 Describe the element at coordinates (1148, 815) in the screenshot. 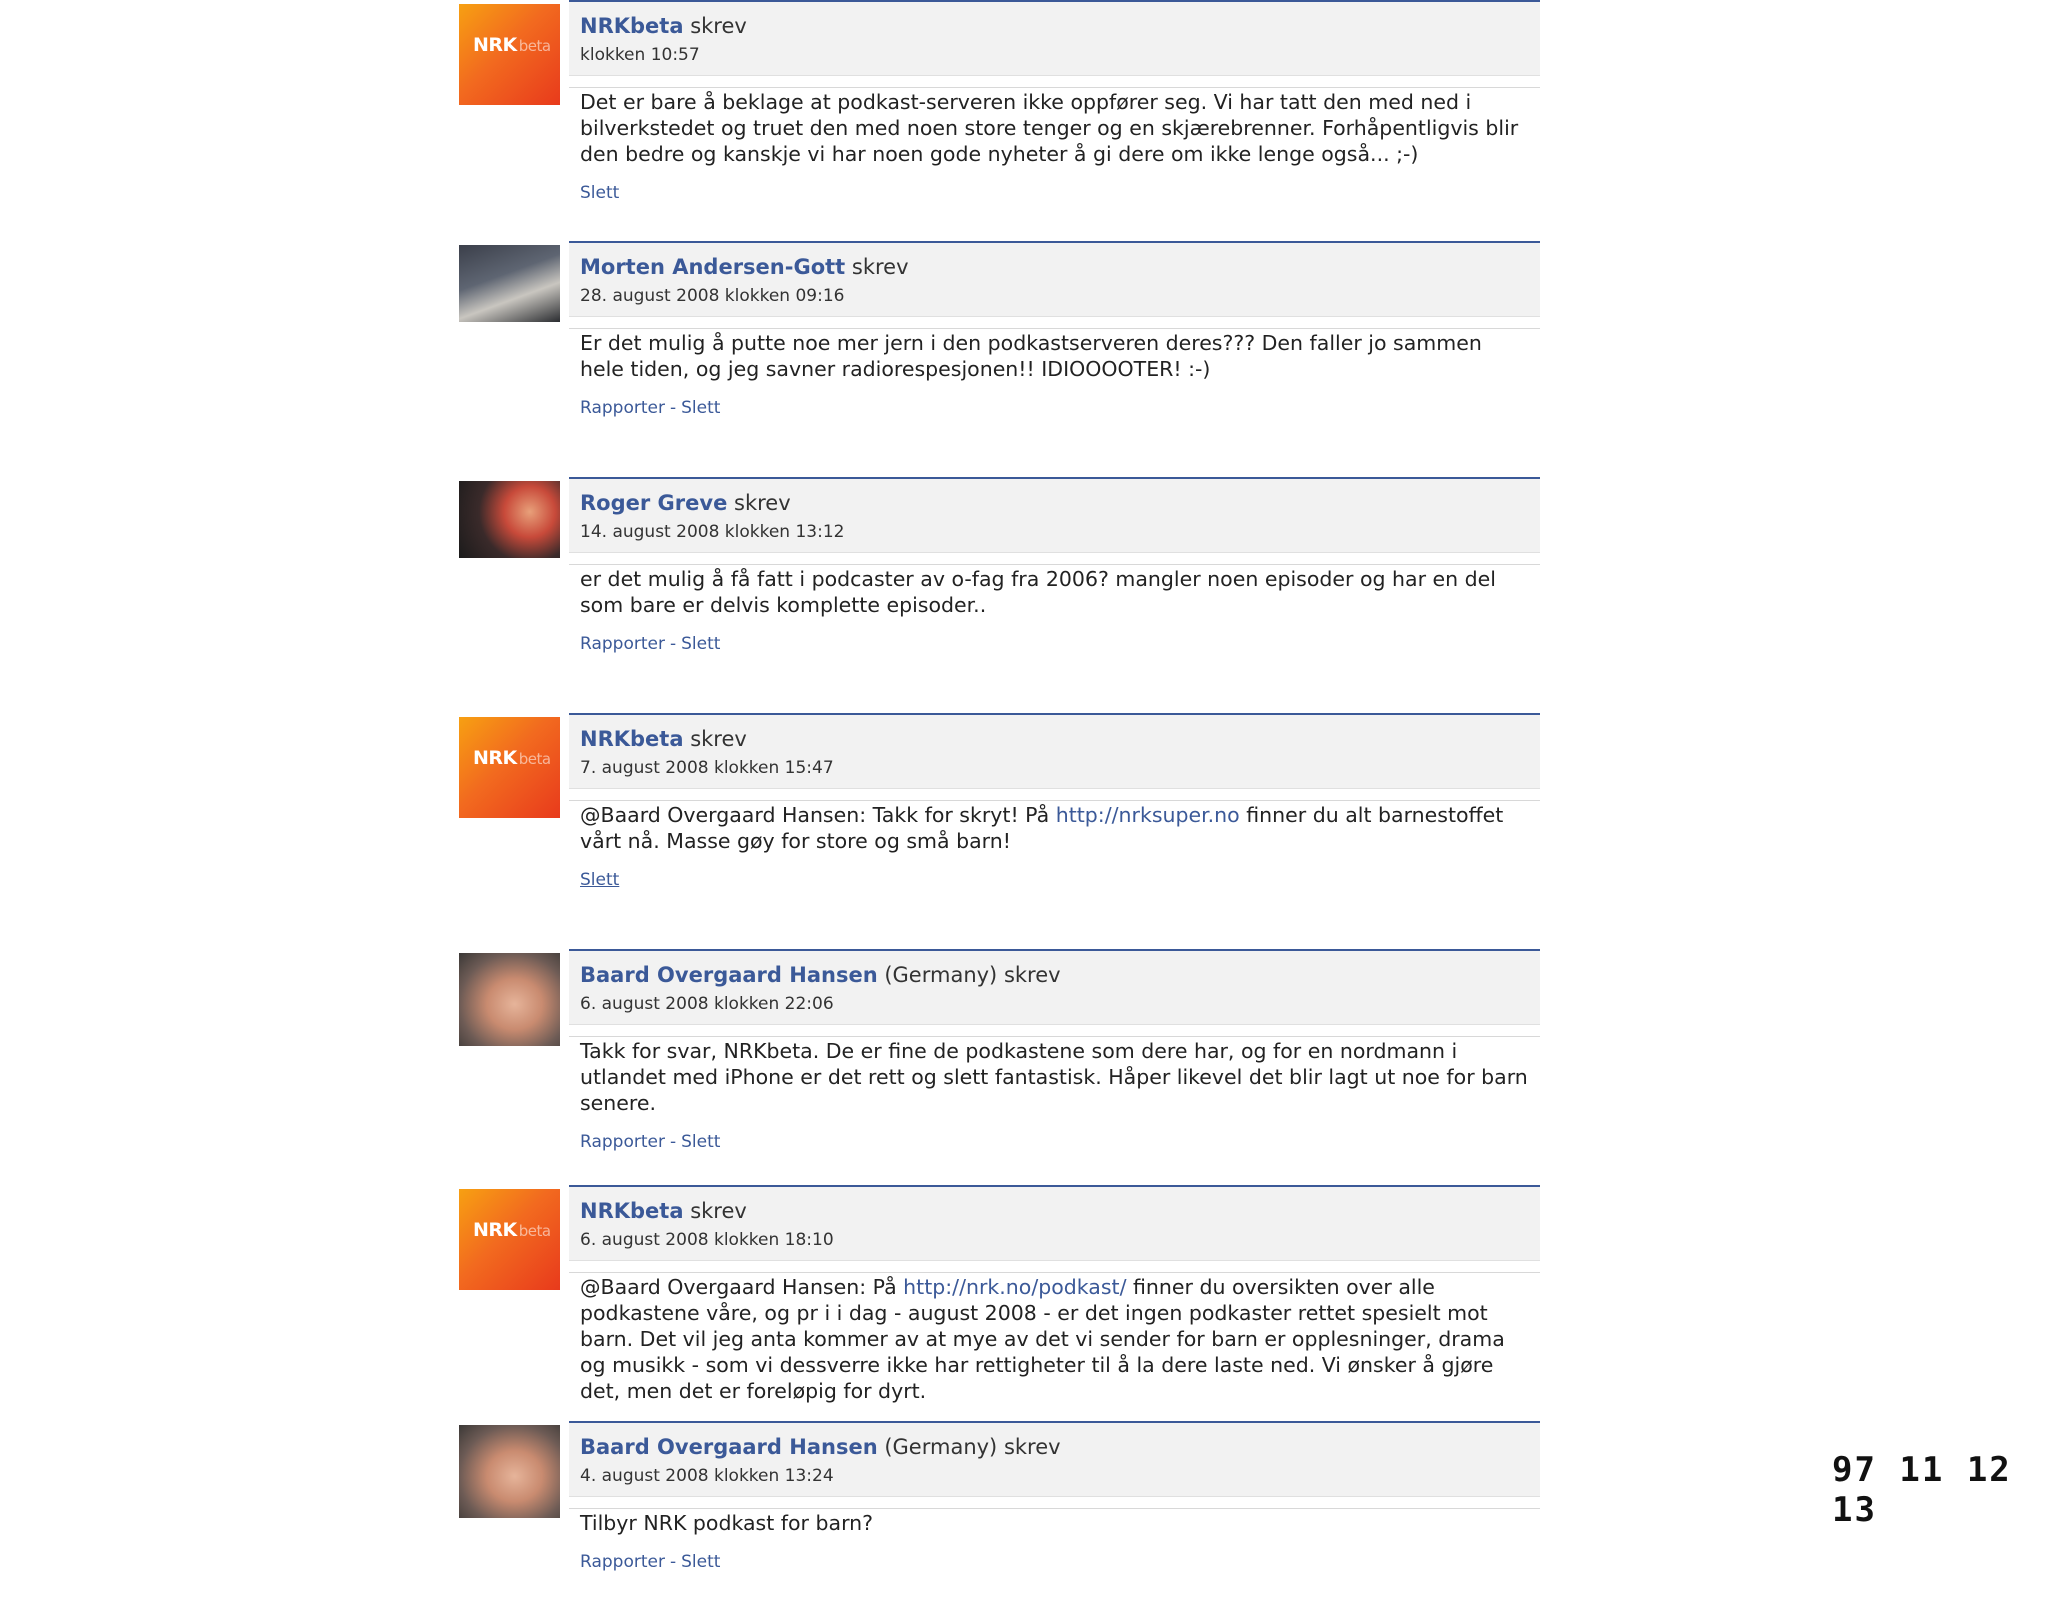

I see `post-link: http://nrksuper.no` at that location.